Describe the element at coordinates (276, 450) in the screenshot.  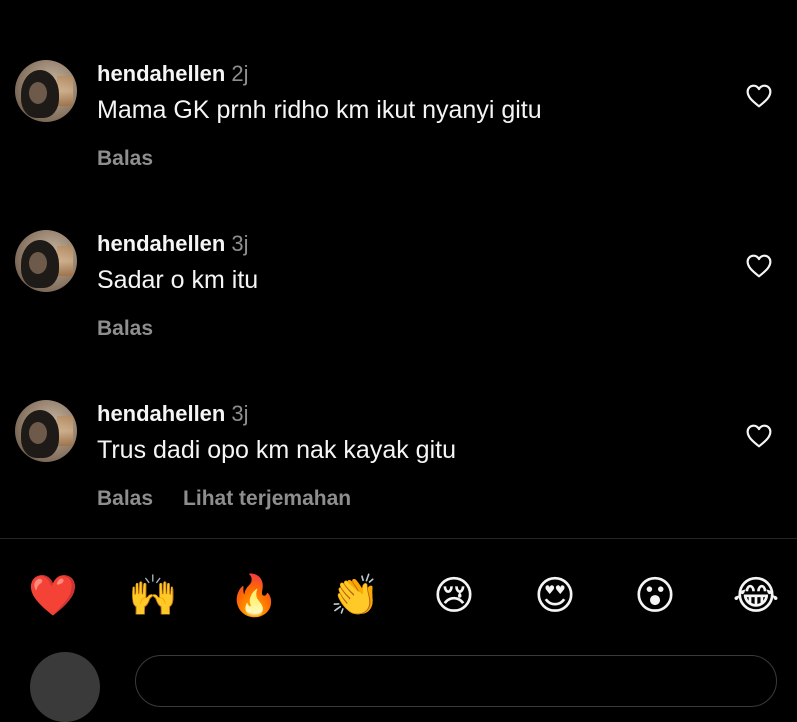
I see `comment-text: Trus dadi opo km nak kayak gitu` at that location.